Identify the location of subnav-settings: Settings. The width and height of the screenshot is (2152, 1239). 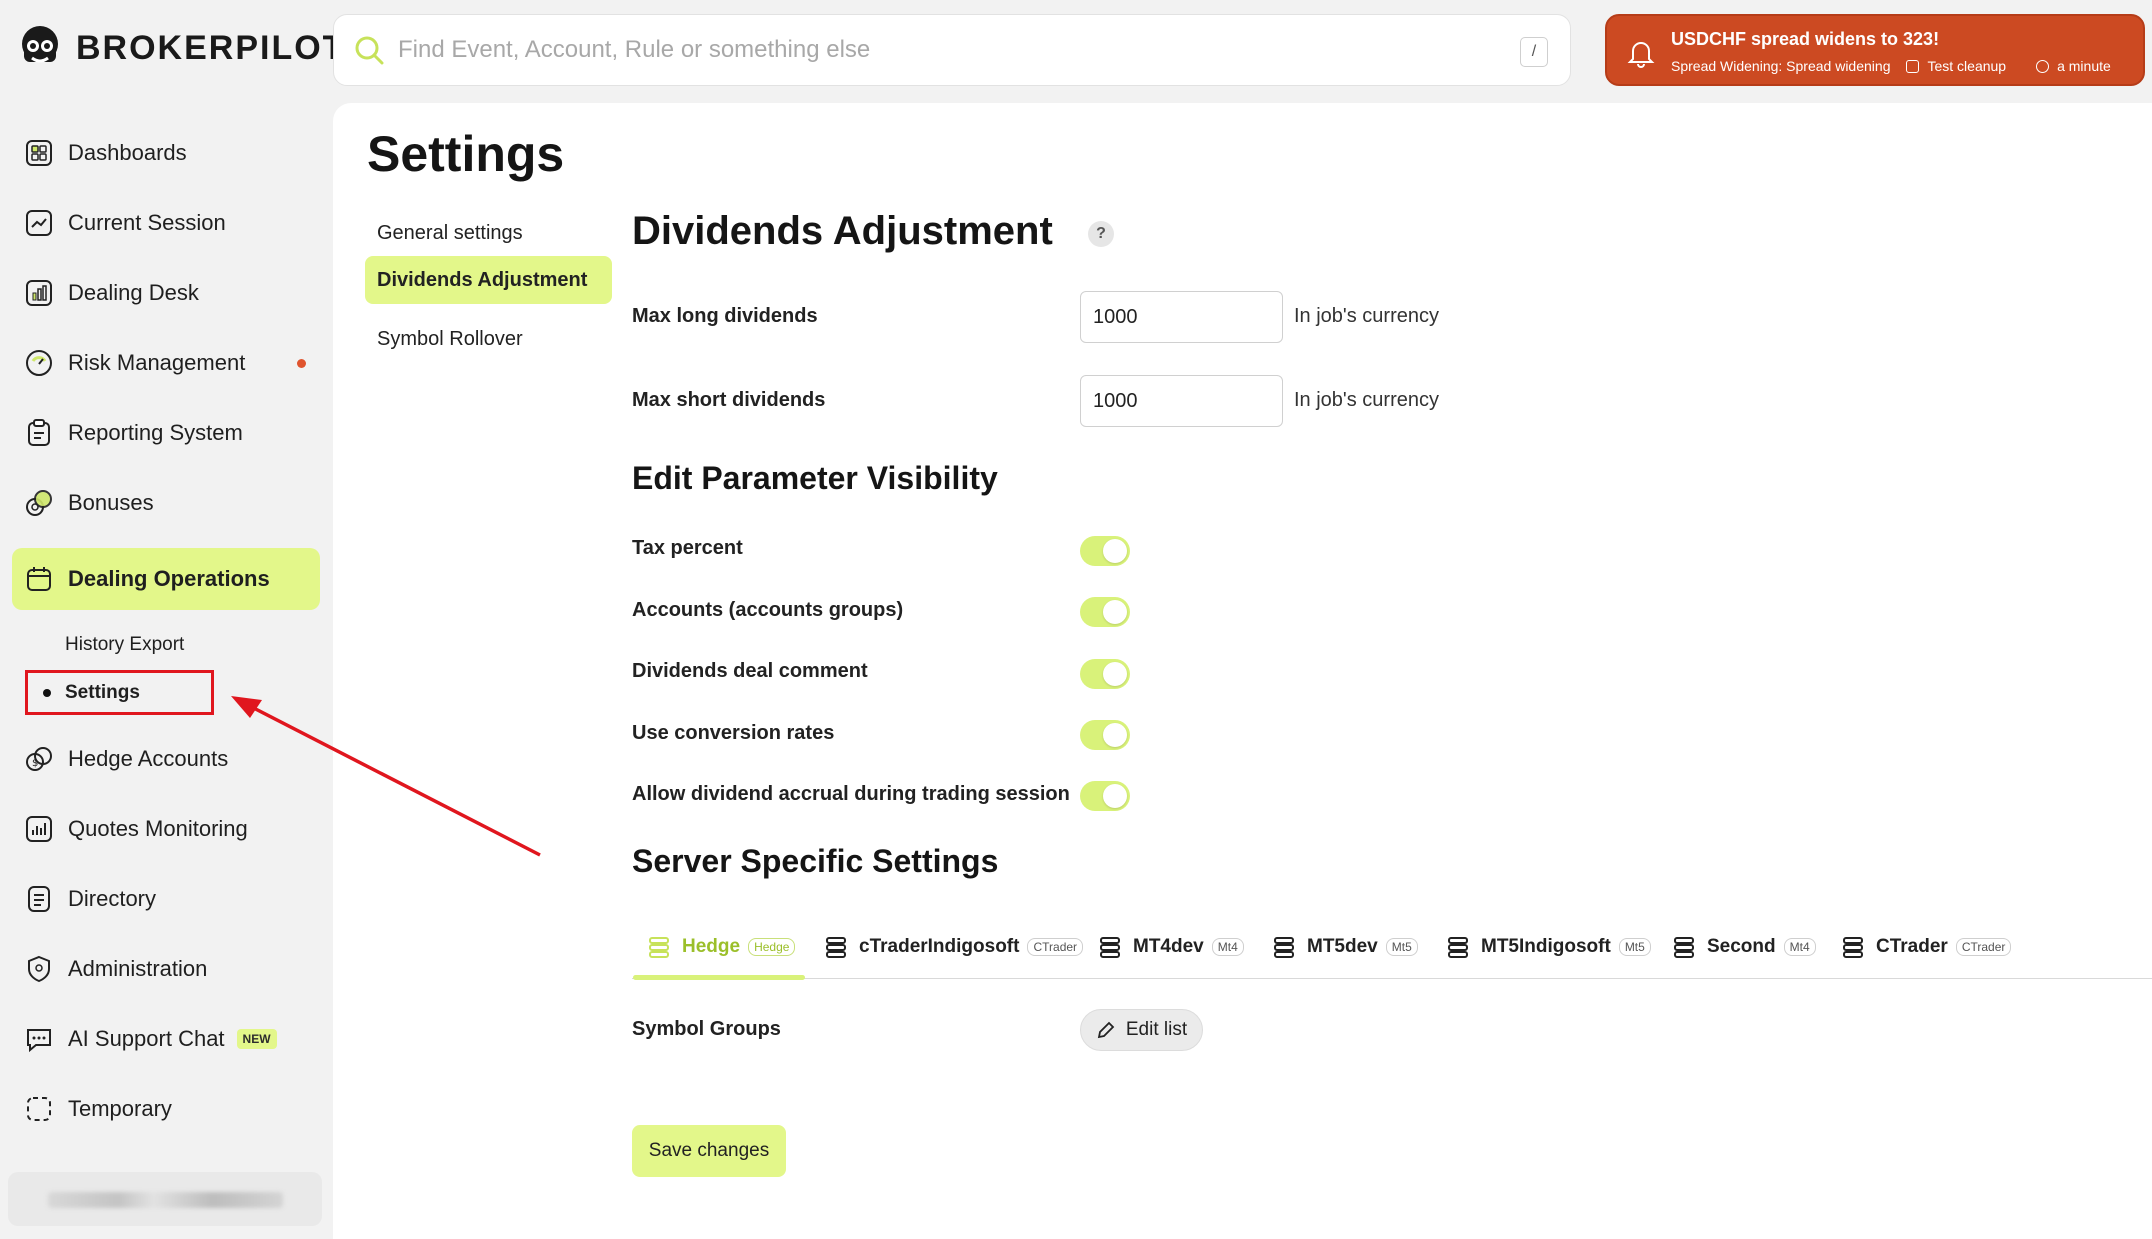
(119, 692).